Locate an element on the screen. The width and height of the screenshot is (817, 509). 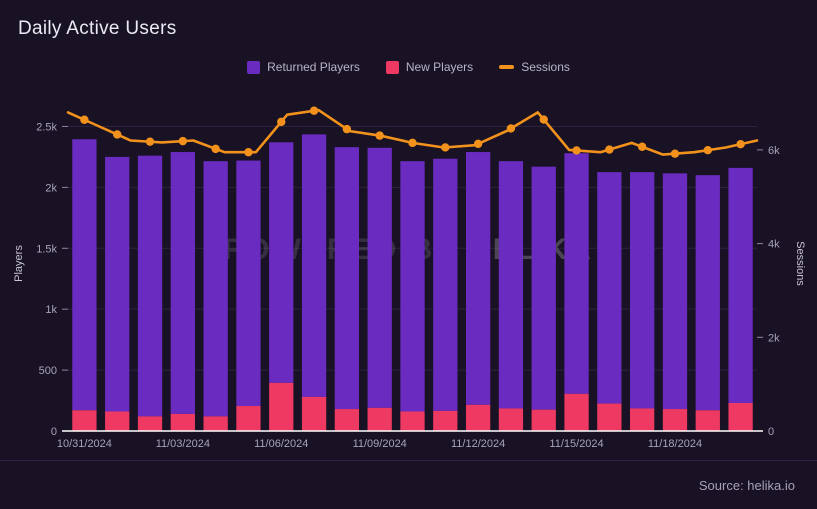
svg-text: 4k is located at coordinates (774, 245).